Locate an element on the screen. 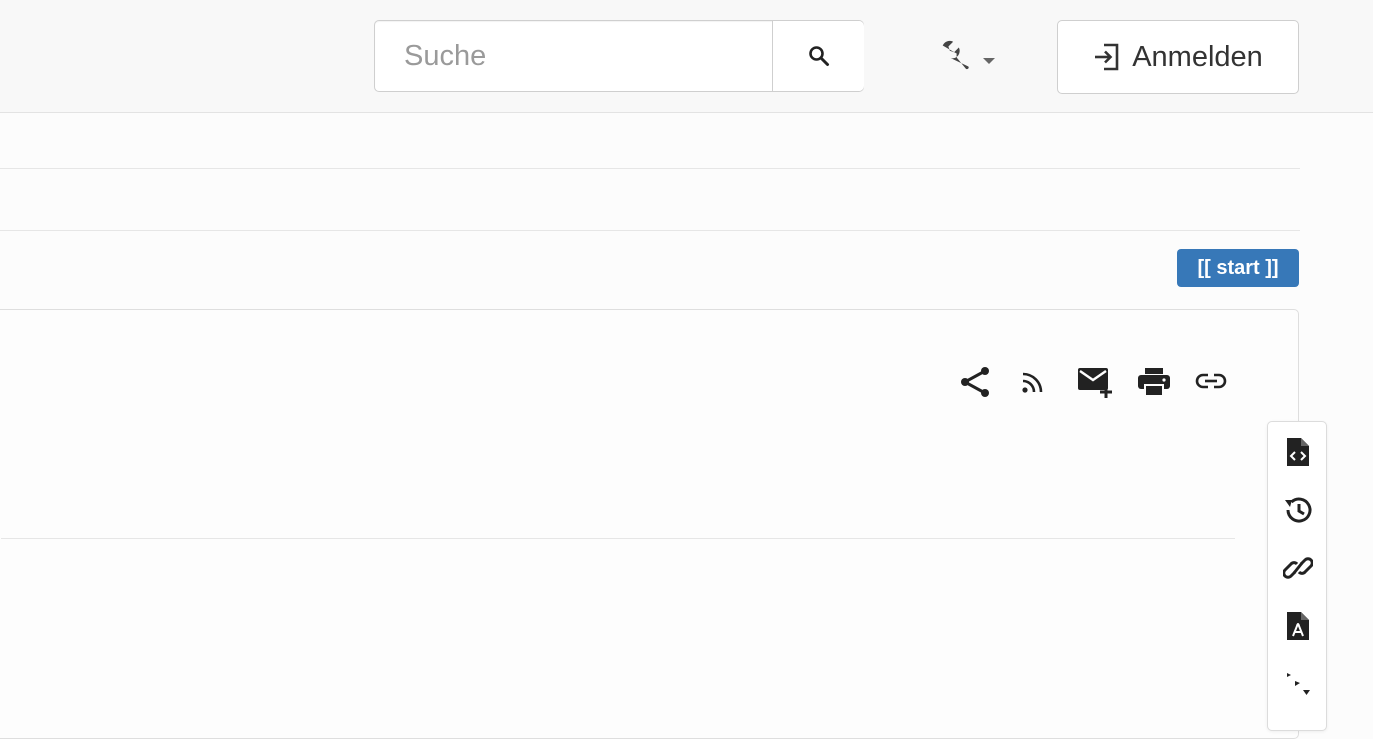  printer-icon is located at coordinates (1154, 382).